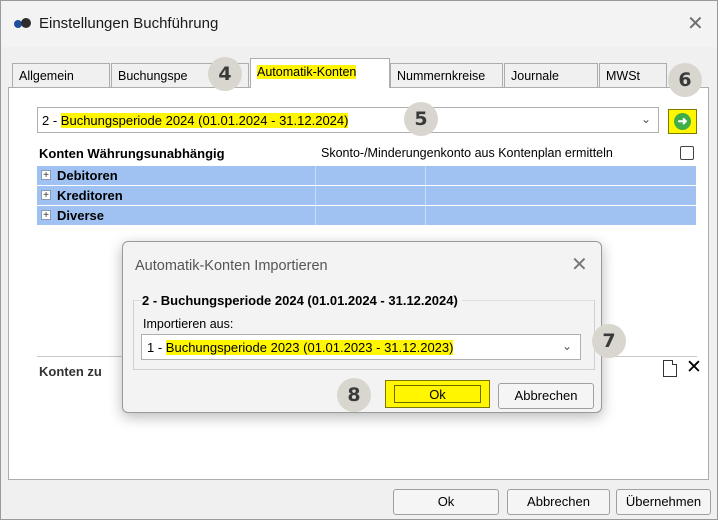 The height and width of the screenshot is (520, 718). I want to click on page-fold, so click(674, 362).